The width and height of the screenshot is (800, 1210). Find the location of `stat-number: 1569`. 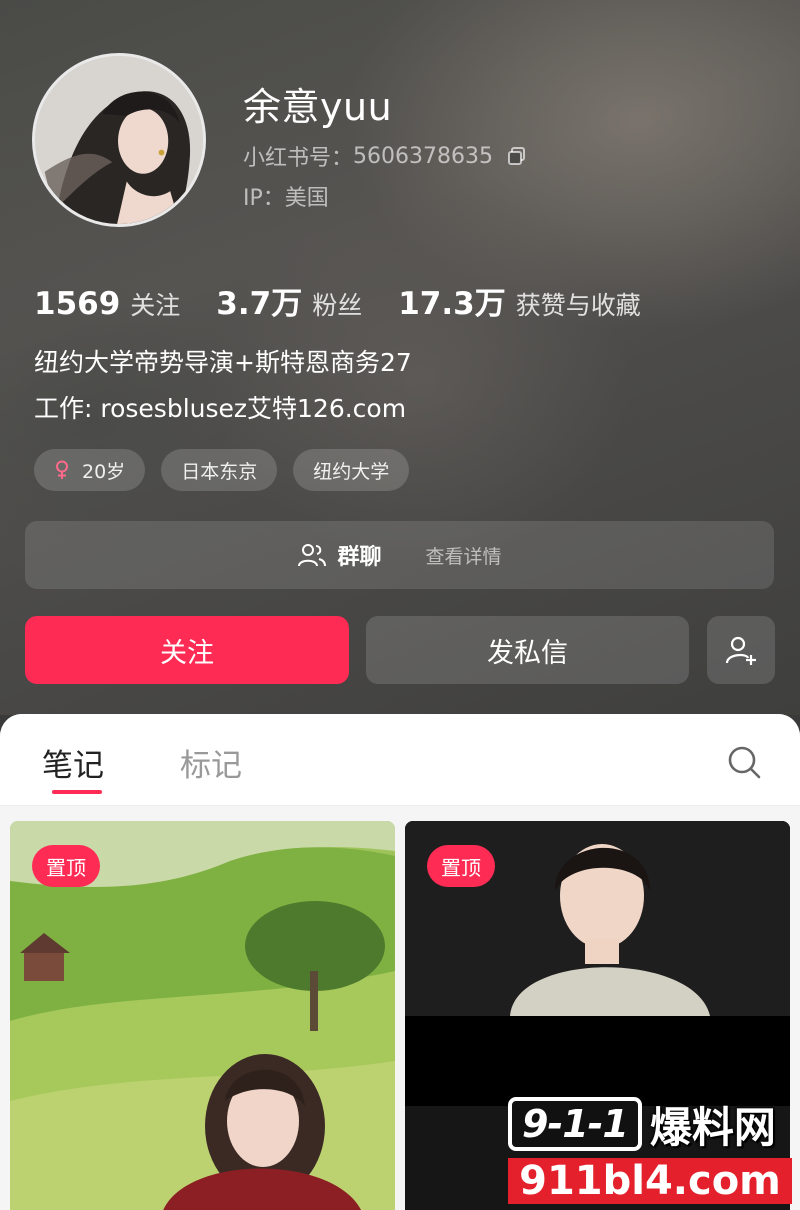

stat-number: 1569 is located at coordinates (77, 304).